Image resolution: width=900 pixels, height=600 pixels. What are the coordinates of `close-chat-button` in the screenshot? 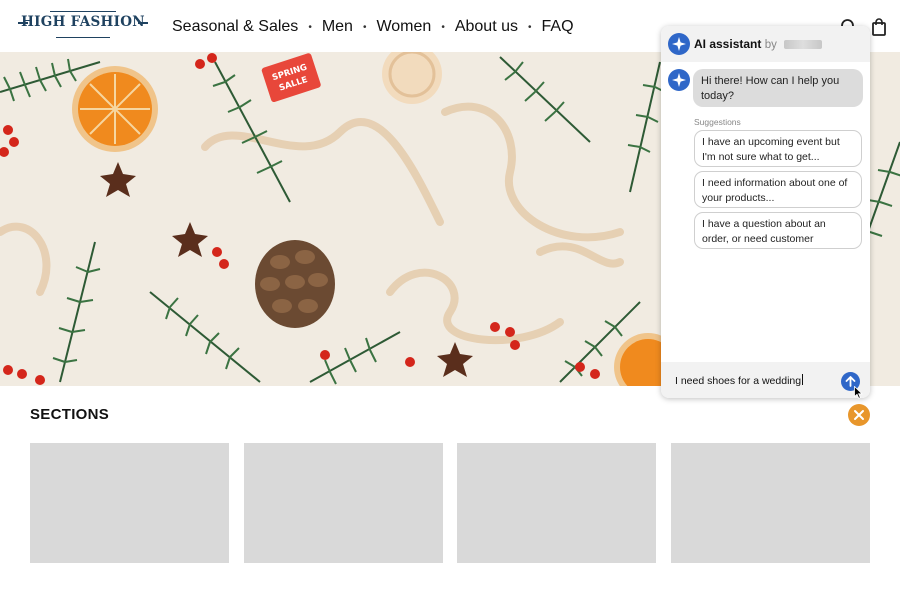 It's located at (859, 415).